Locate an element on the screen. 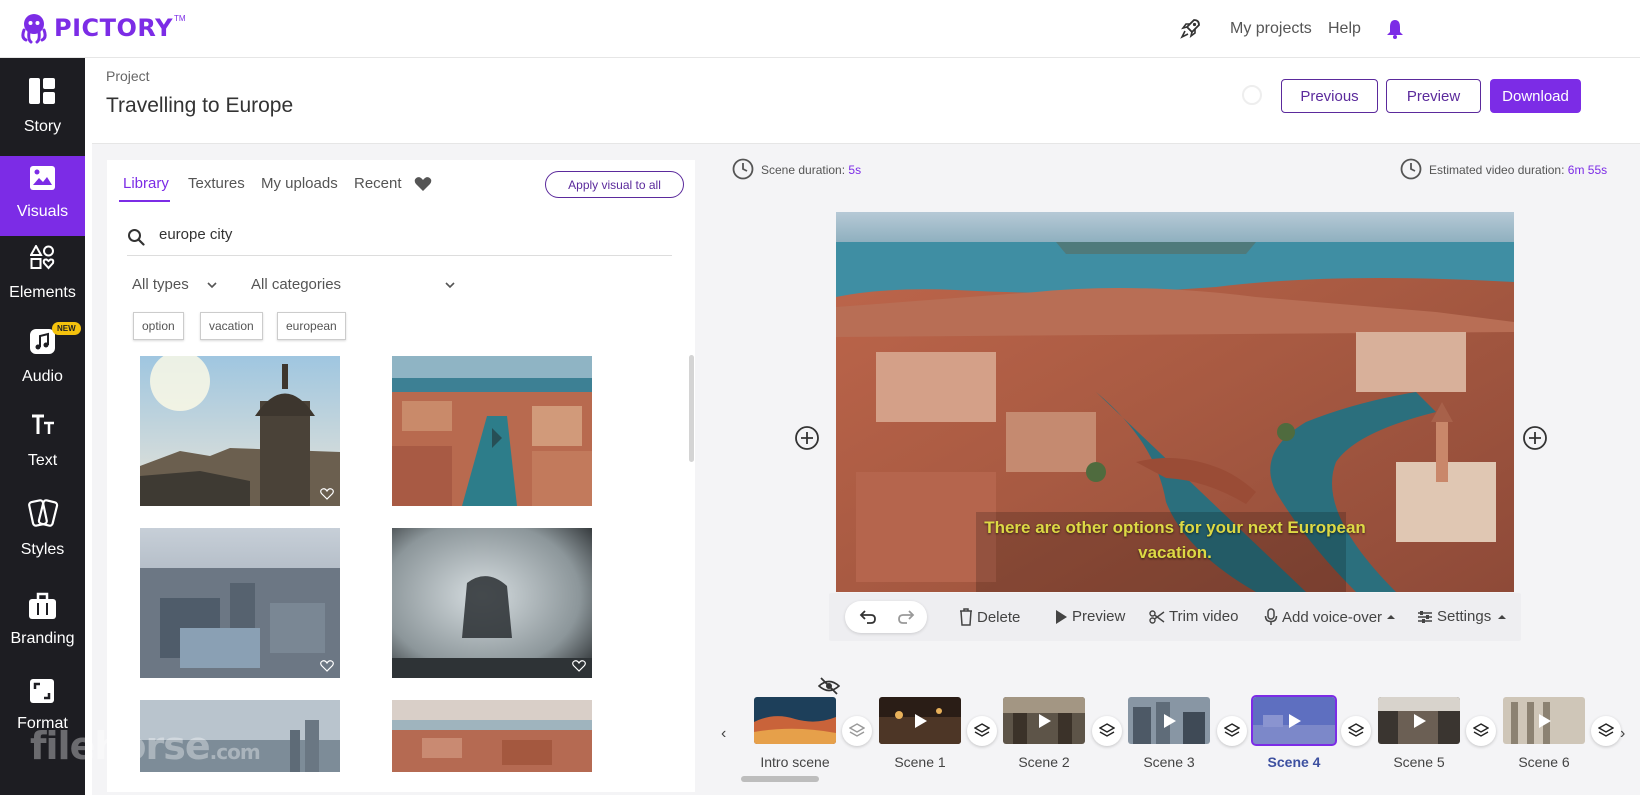  sidebar-item-label: Branding is located at coordinates (42, 638).